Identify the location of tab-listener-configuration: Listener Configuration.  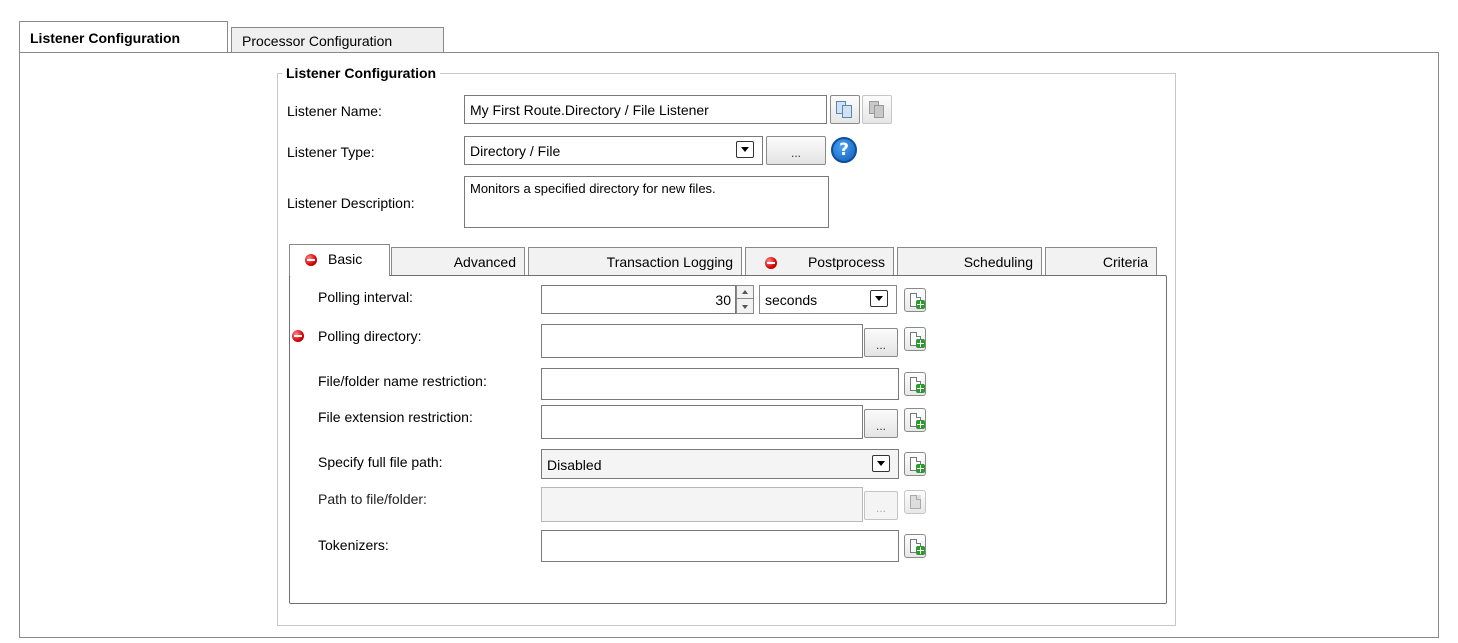
(123, 36).